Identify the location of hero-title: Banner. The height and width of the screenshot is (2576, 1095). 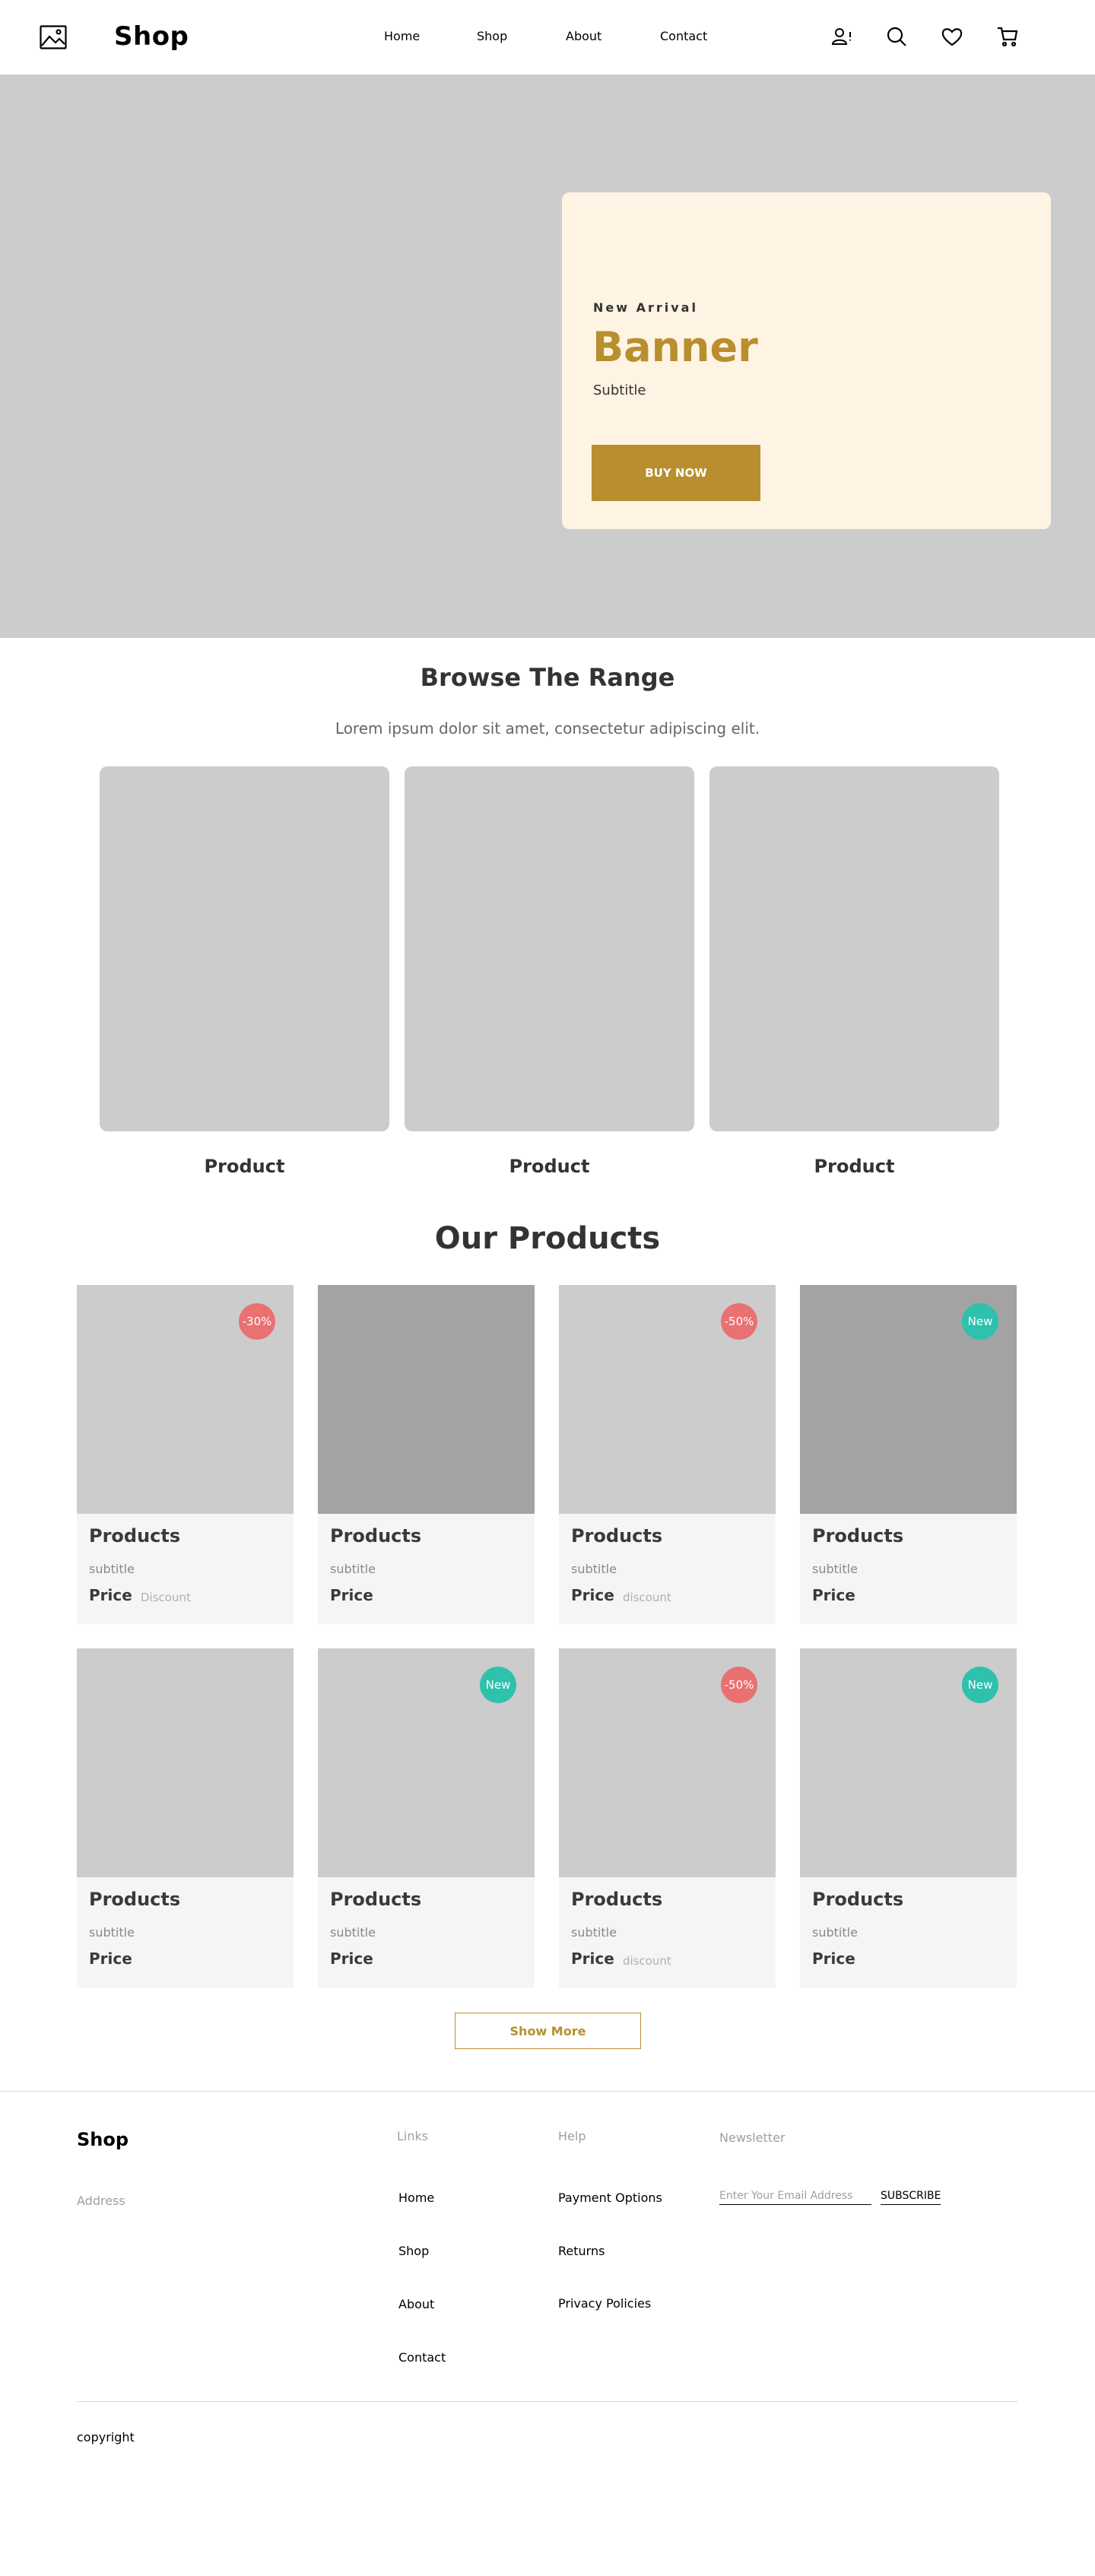
(675, 347).